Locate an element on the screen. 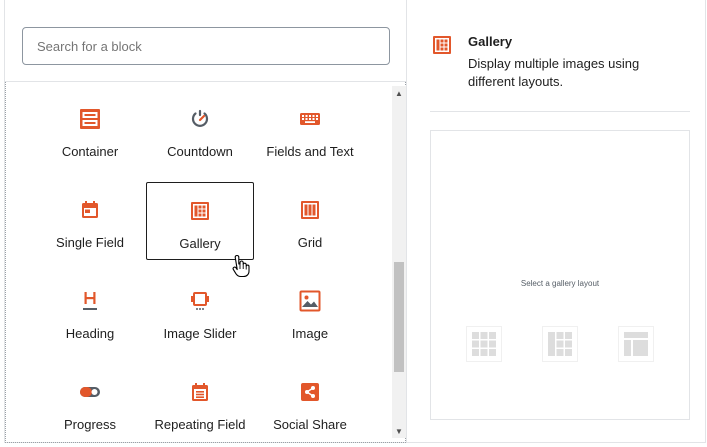 This screenshot has height=447, width=707. block-item-grid: Grid is located at coordinates (310, 221).